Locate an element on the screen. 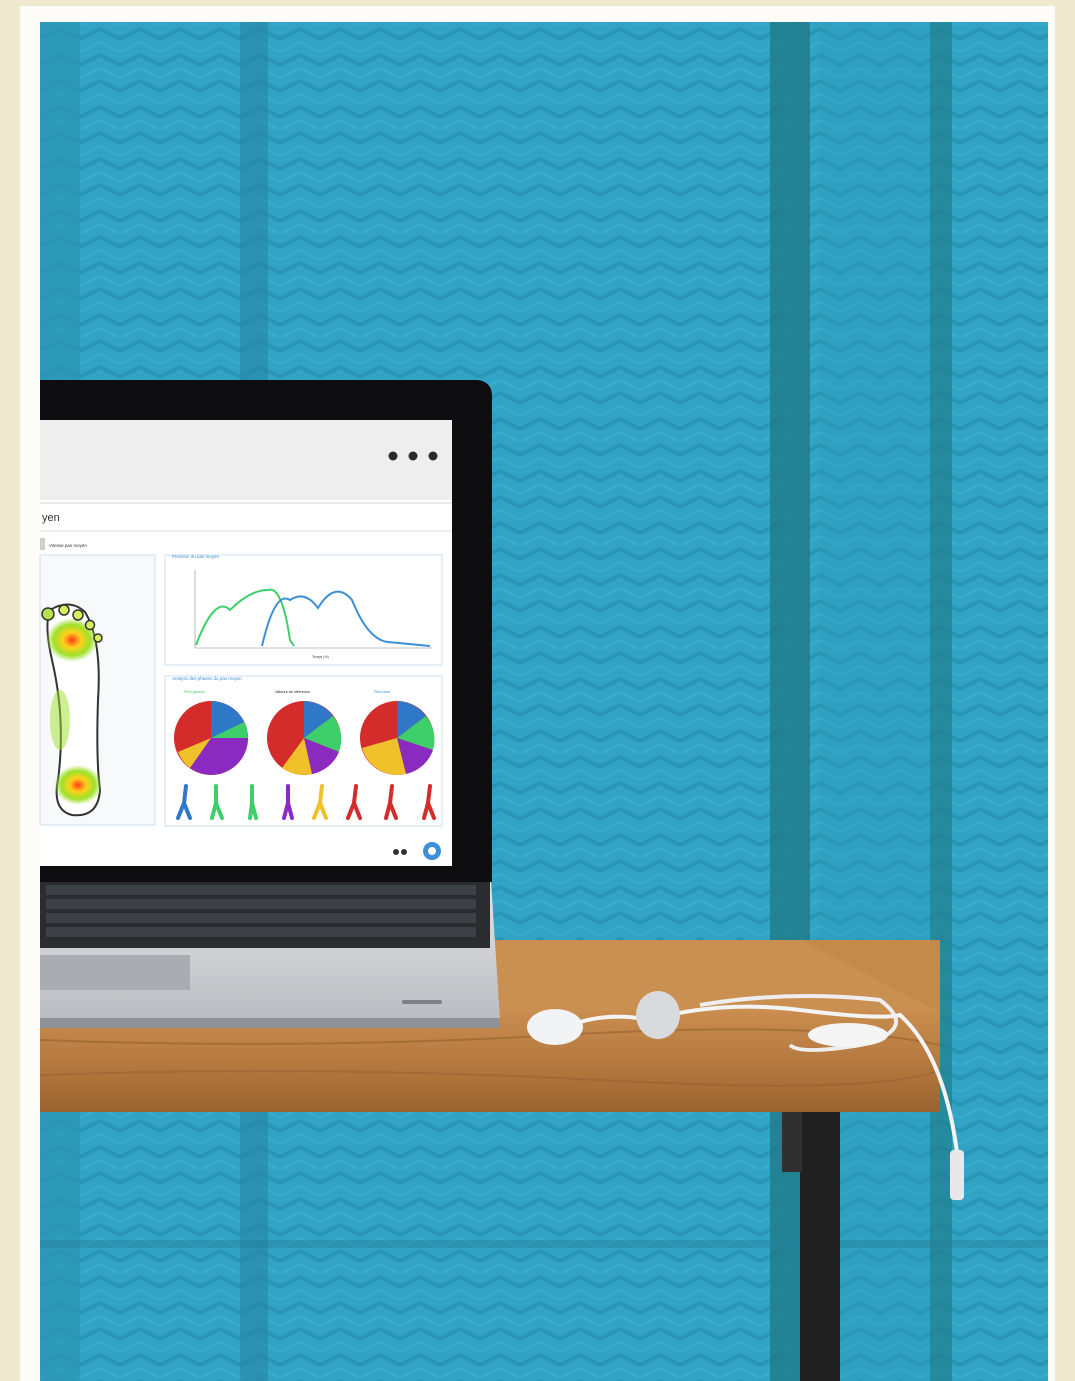  pie-left is located at coordinates (211, 738).